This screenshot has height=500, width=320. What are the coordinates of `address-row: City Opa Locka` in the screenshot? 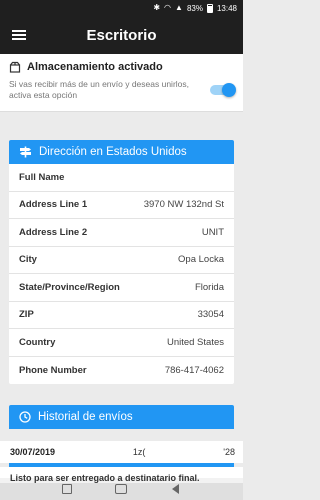 It's located at (121, 260).